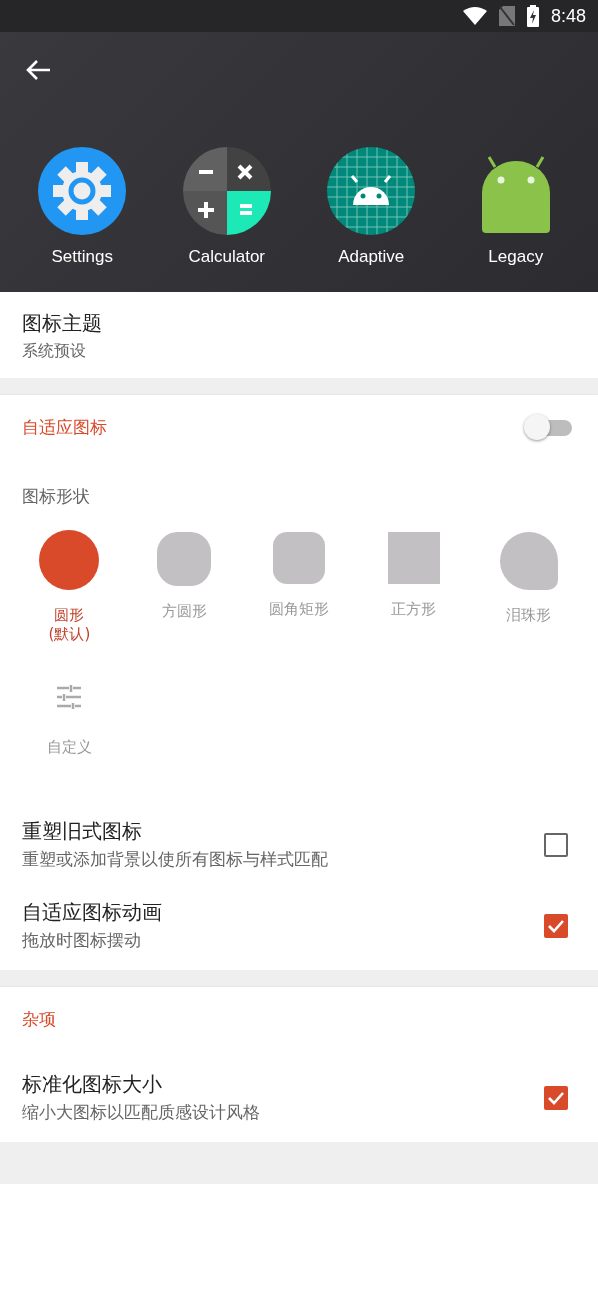 This screenshot has height=1297, width=598. Describe the element at coordinates (82, 257) in the screenshot. I see `app-label: Settings` at that location.